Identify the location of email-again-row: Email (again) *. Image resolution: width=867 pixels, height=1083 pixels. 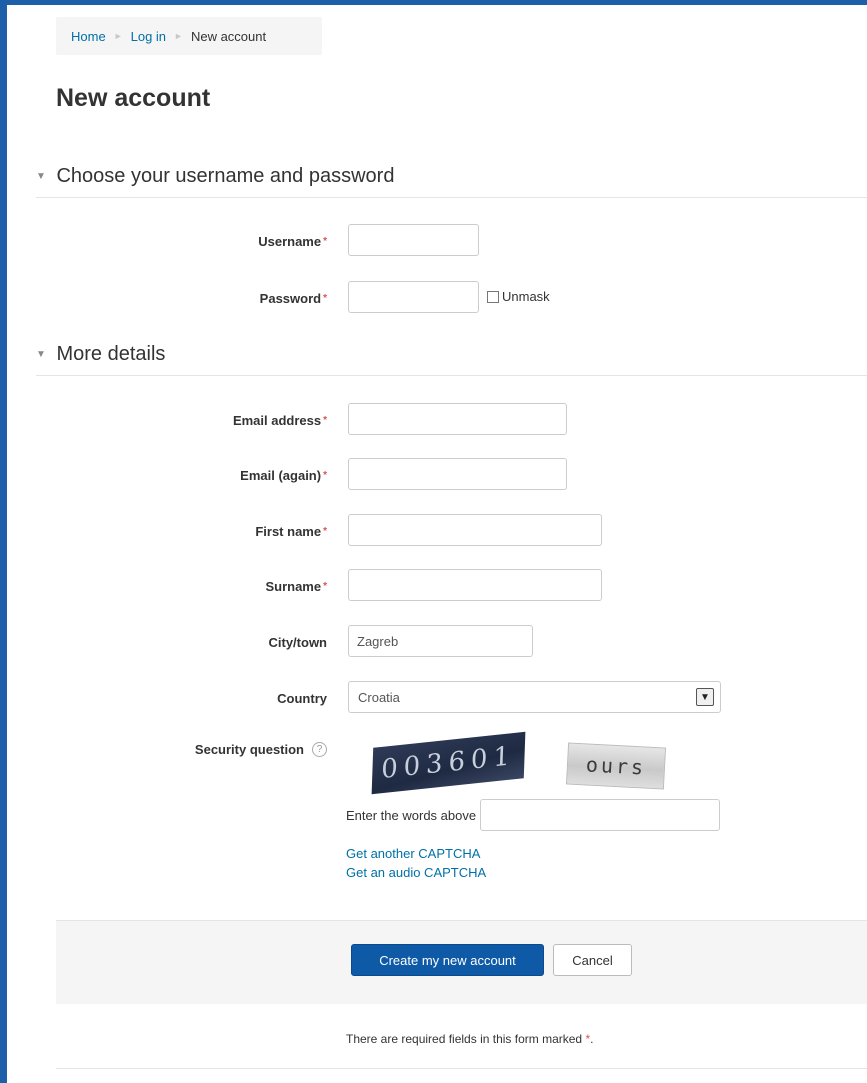
(433, 475).